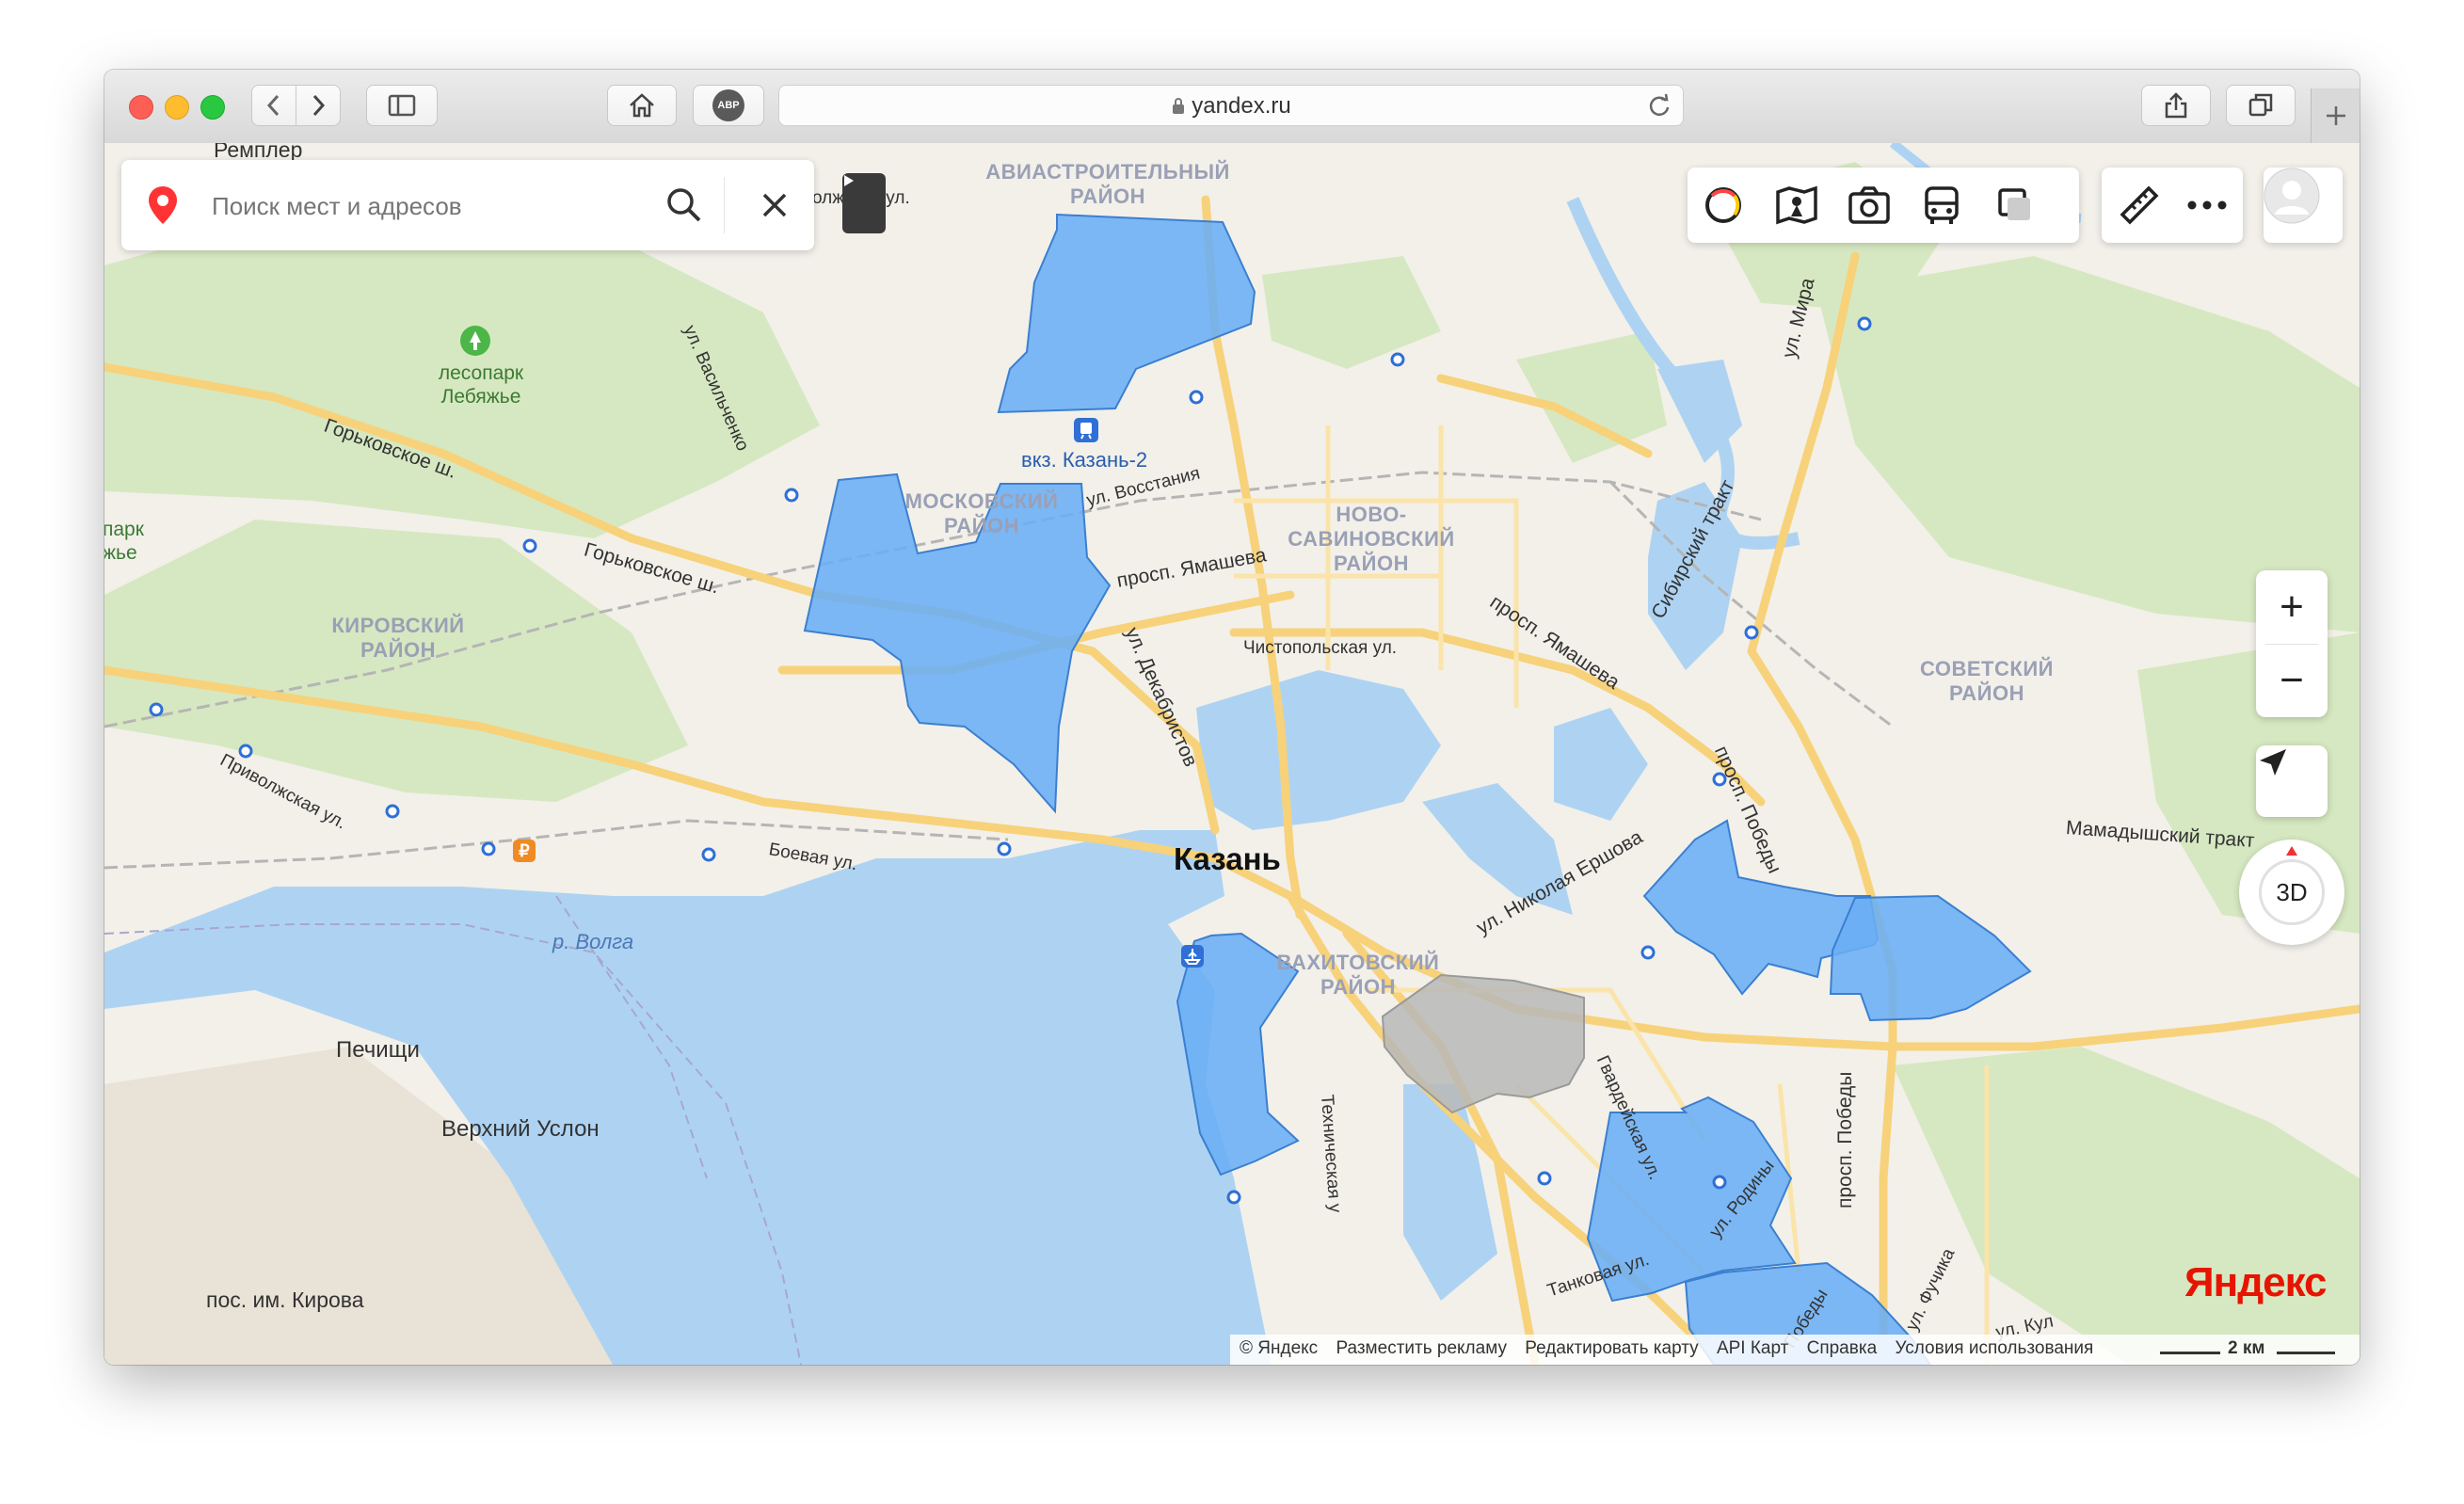 This screenshot has width=2464, height=1504. What do you see at coordinates (2292, 607) in the screenshot?
I see `zoom-in-icon: +` at bounding box center [2292, 607].